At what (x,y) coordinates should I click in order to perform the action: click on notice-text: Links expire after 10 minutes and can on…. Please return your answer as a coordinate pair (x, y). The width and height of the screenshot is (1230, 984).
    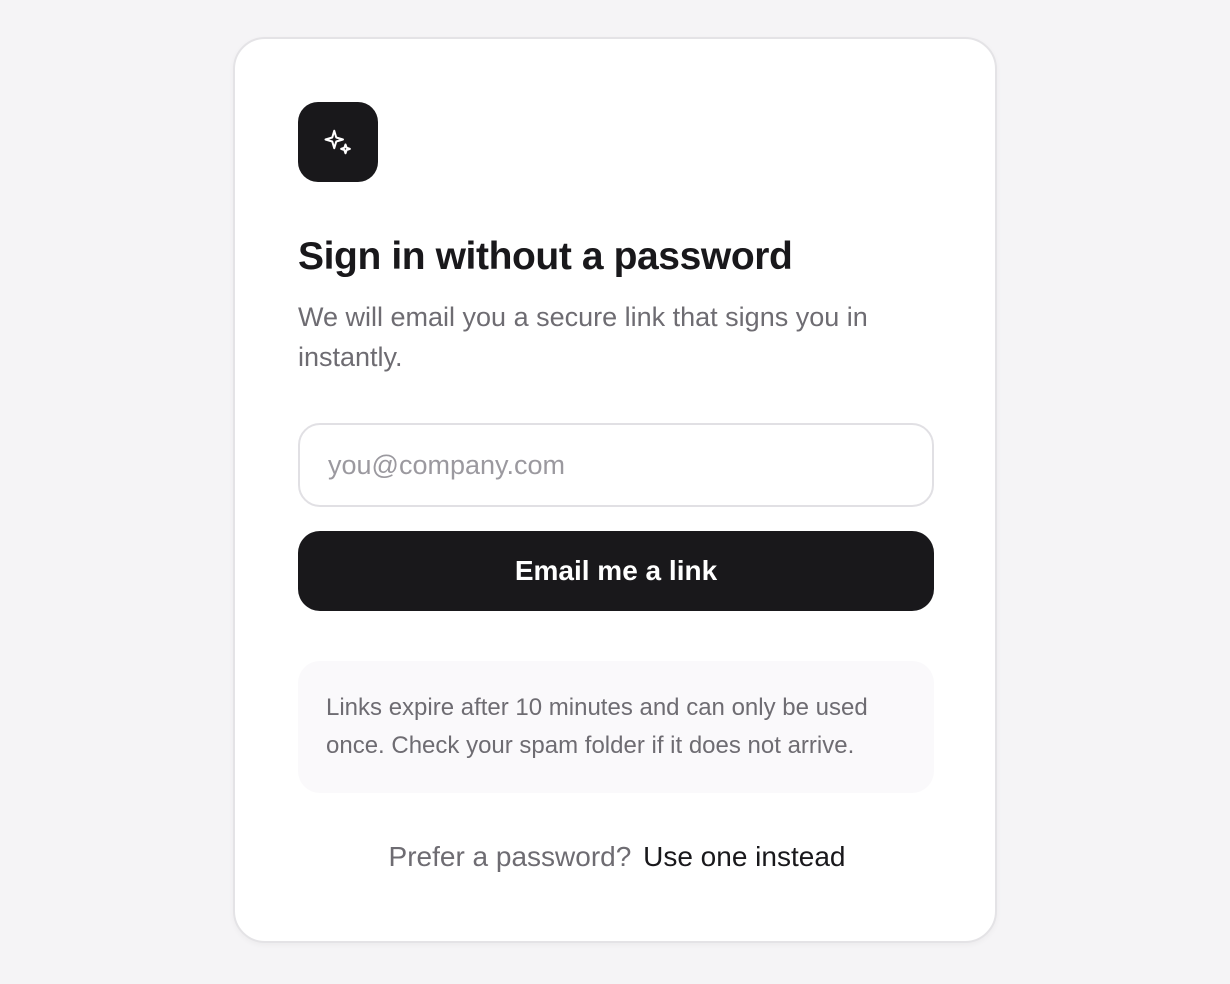
    Looking at the image, I should click on (597, 726).